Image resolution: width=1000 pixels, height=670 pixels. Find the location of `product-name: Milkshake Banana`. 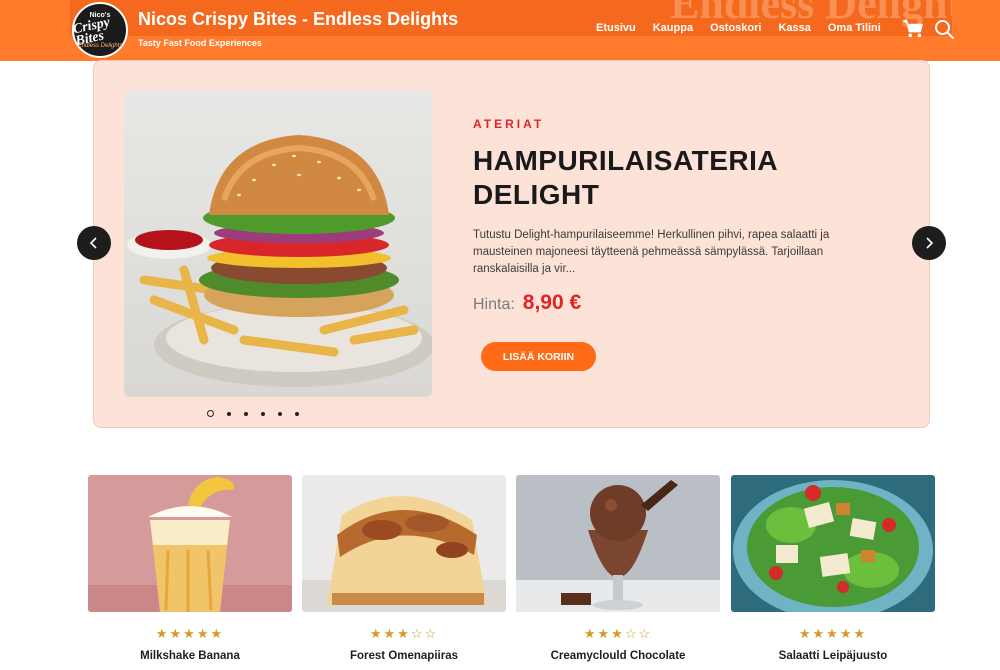

product-name: Milkshake Banana is located at coordinates (190, 656).